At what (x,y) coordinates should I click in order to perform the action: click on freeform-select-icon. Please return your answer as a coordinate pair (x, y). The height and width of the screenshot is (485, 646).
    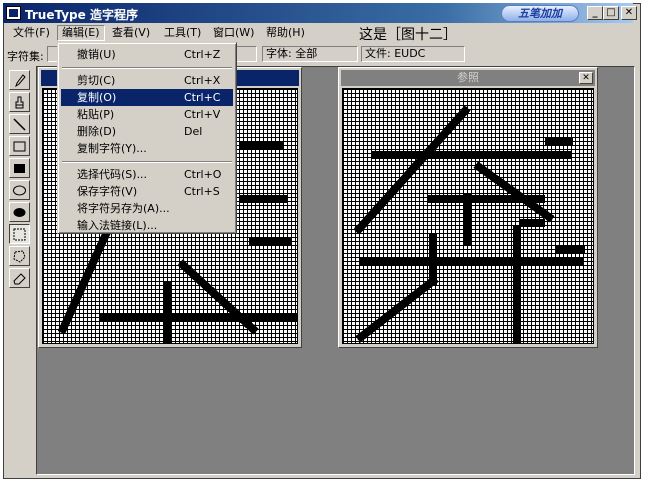
    Looking at the image, I should click on (19, 256).